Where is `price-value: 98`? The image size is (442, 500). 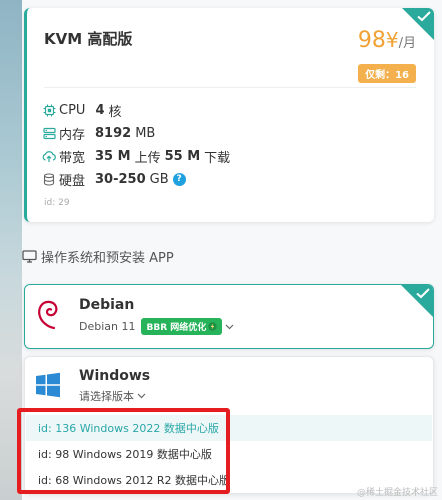 price-value: 98 is located at coordinates (371, 40).